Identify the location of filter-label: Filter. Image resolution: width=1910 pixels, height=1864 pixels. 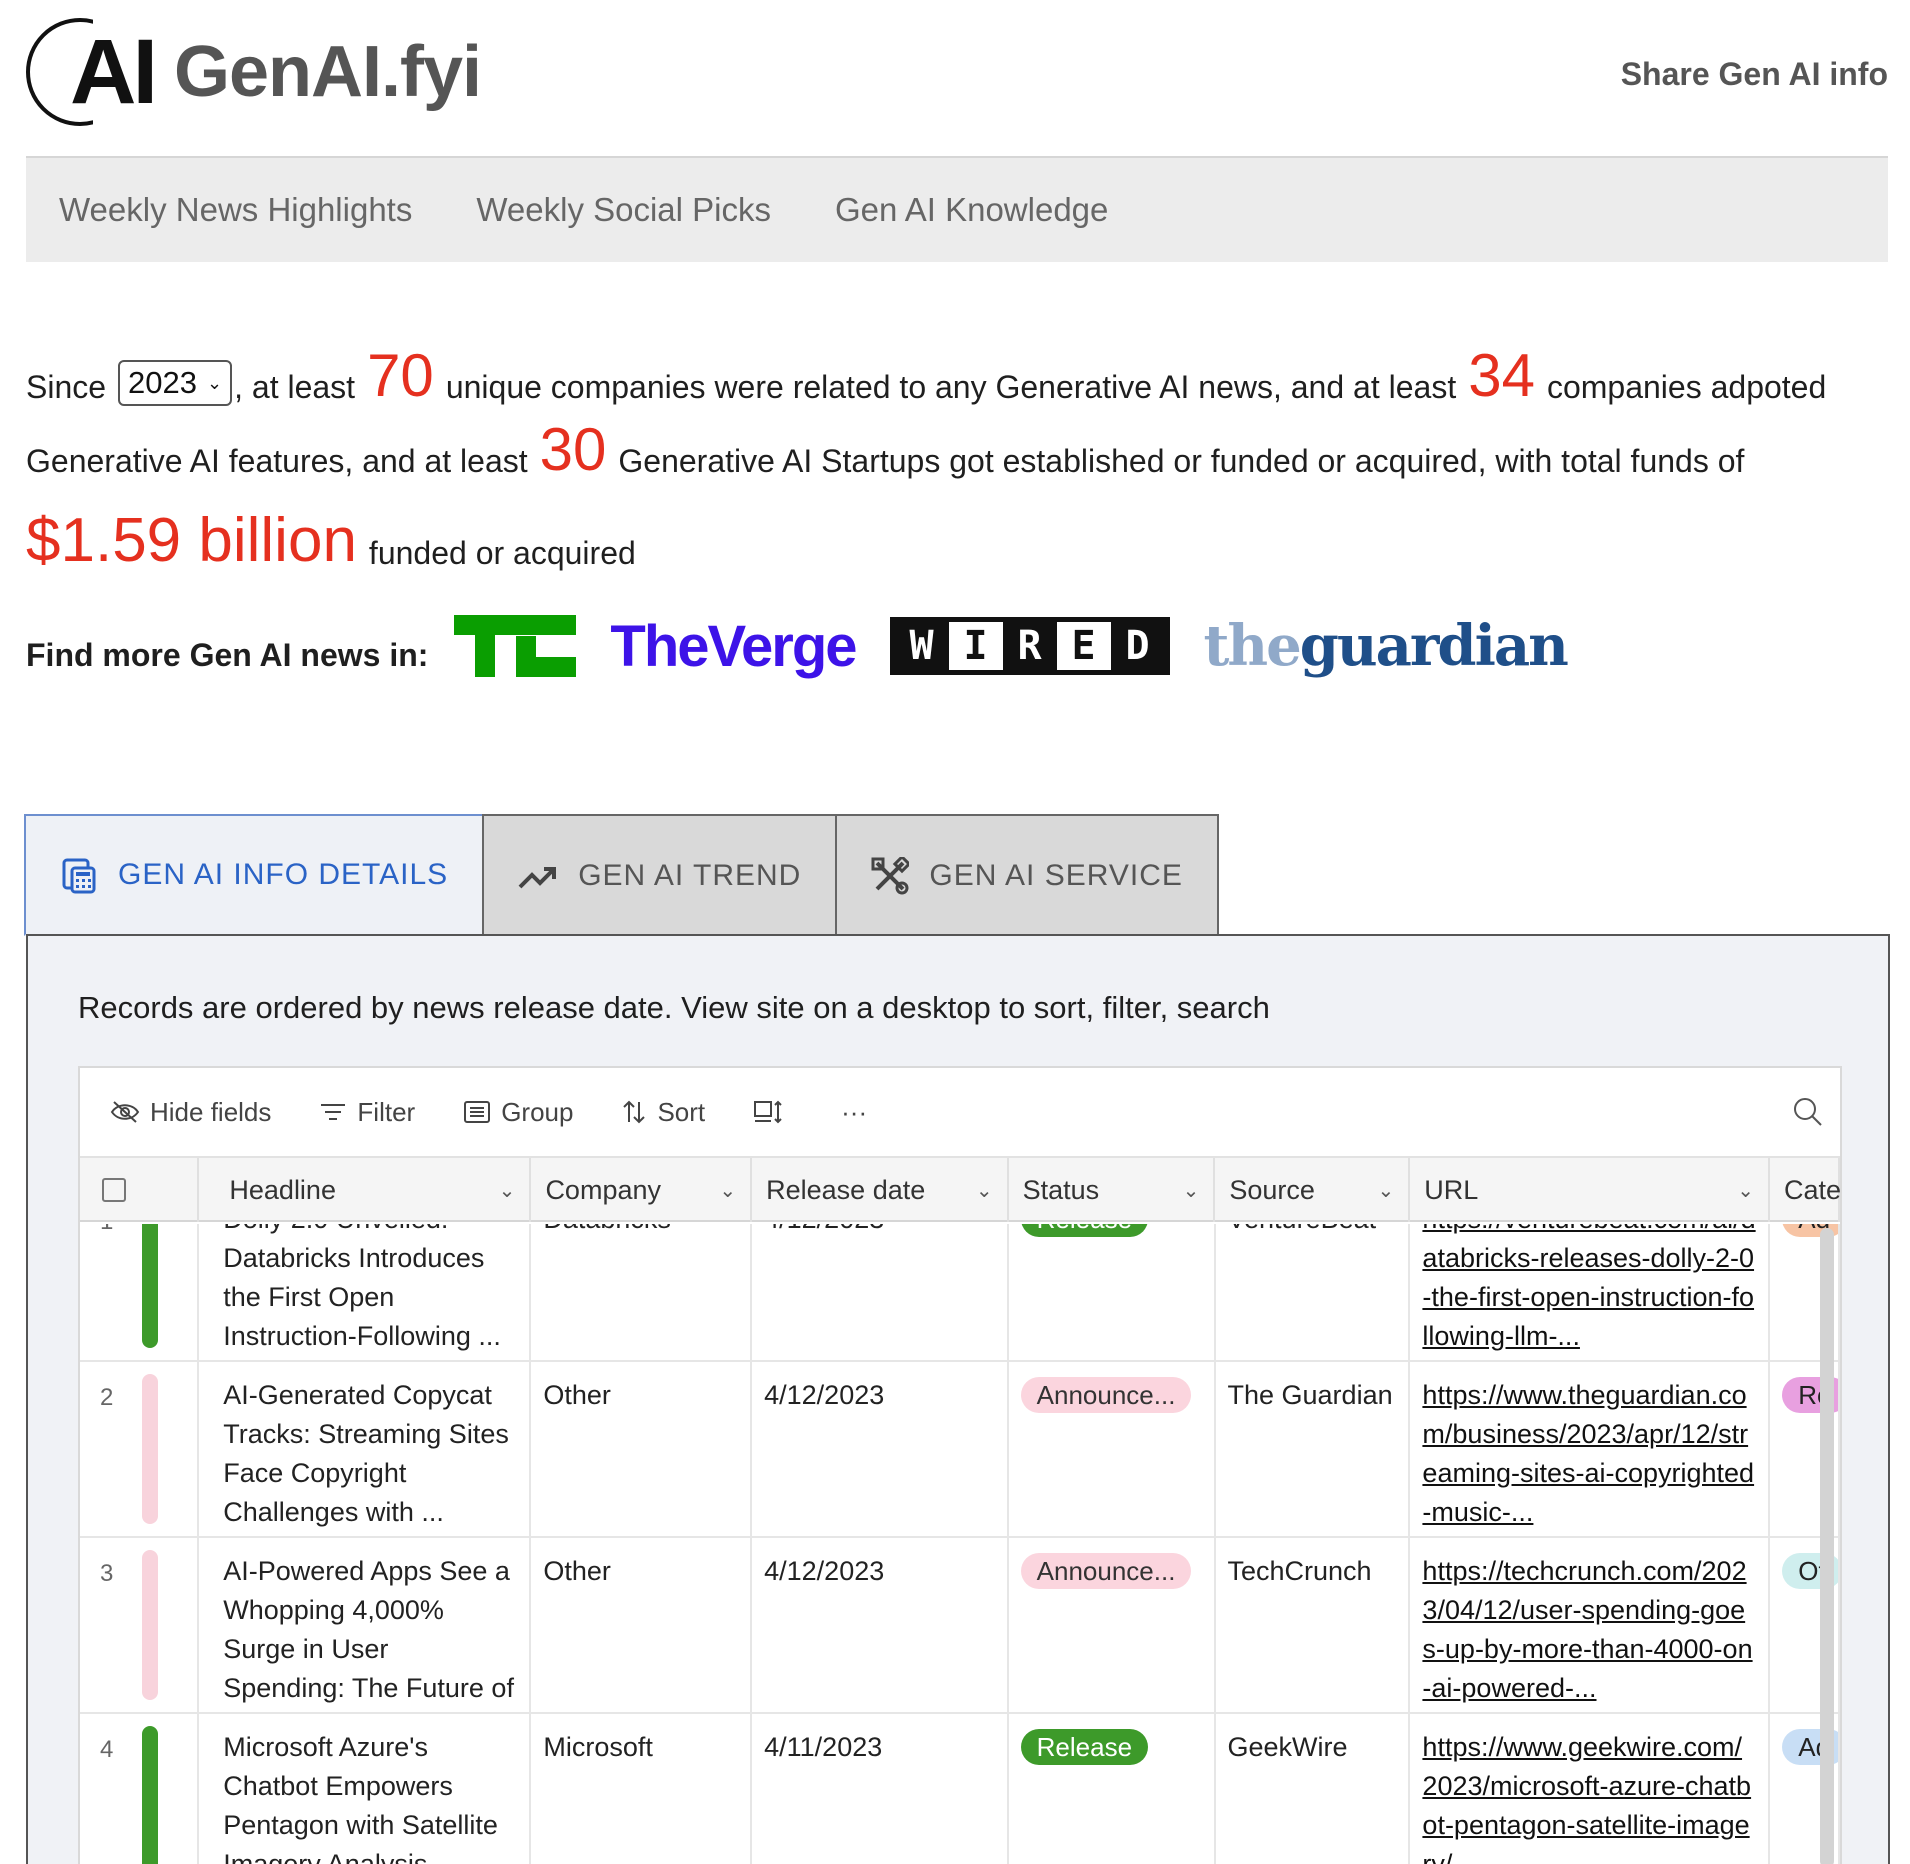
(386, 1111).